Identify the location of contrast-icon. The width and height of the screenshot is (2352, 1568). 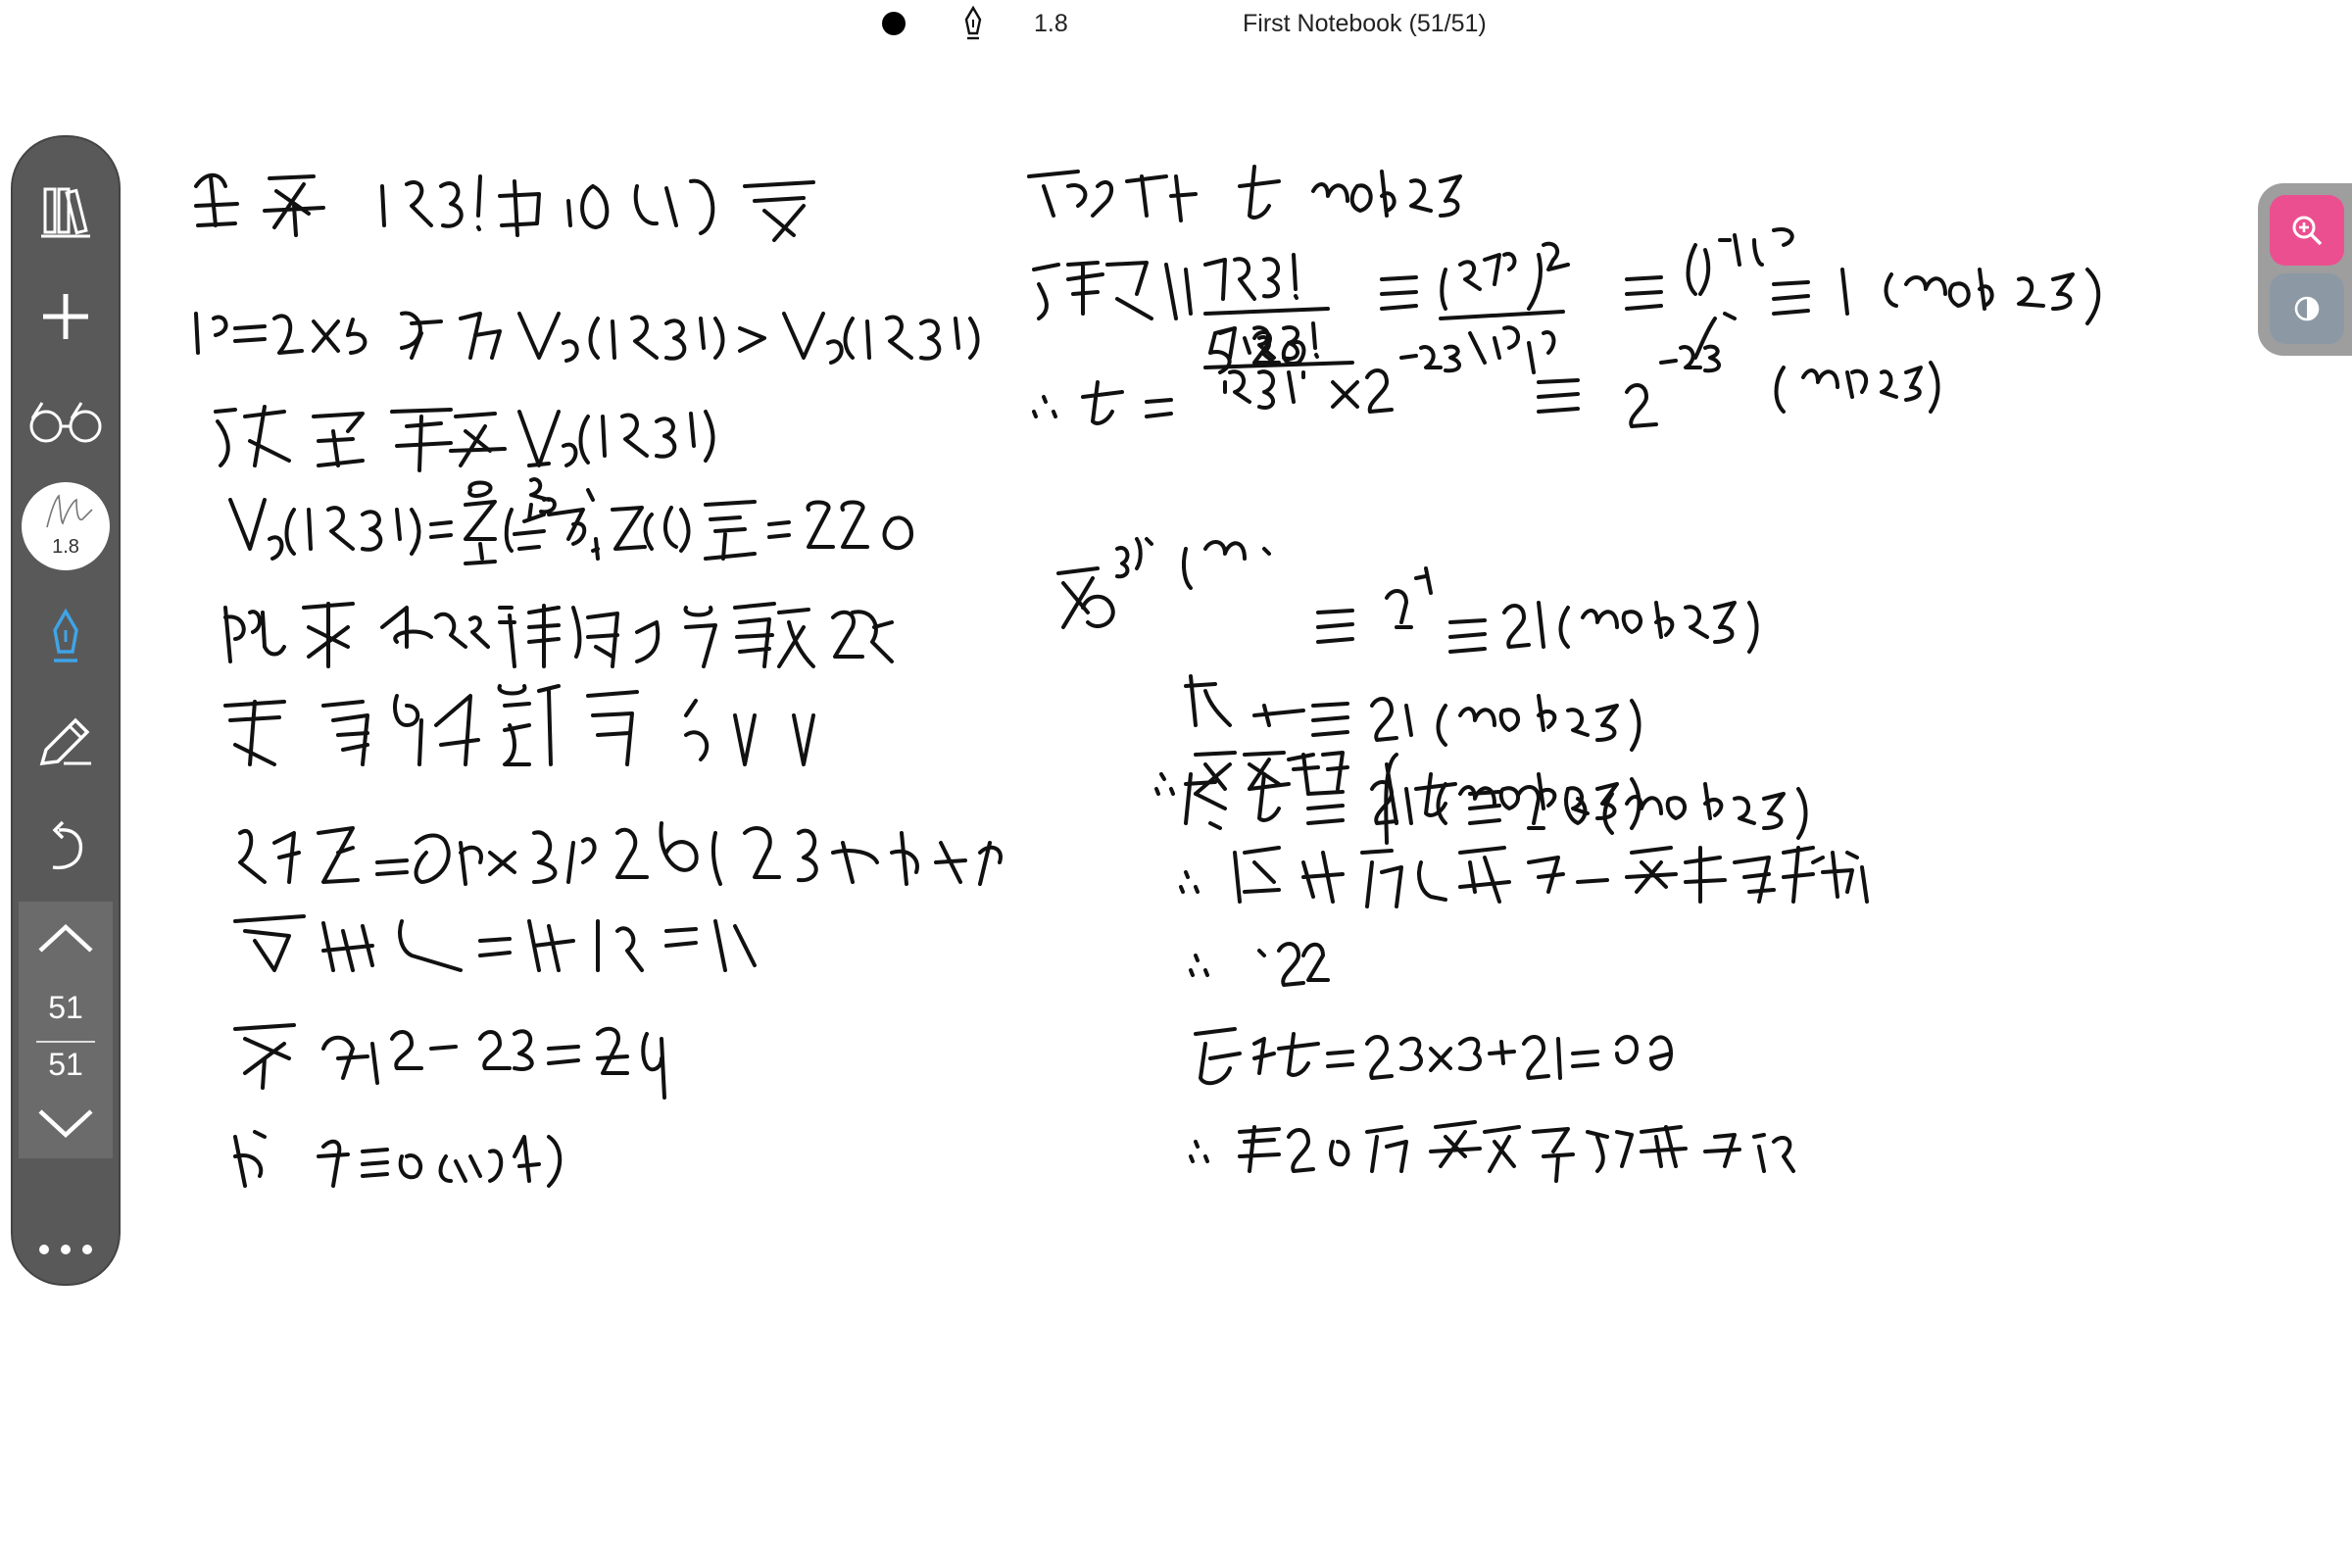
(2307, 308).